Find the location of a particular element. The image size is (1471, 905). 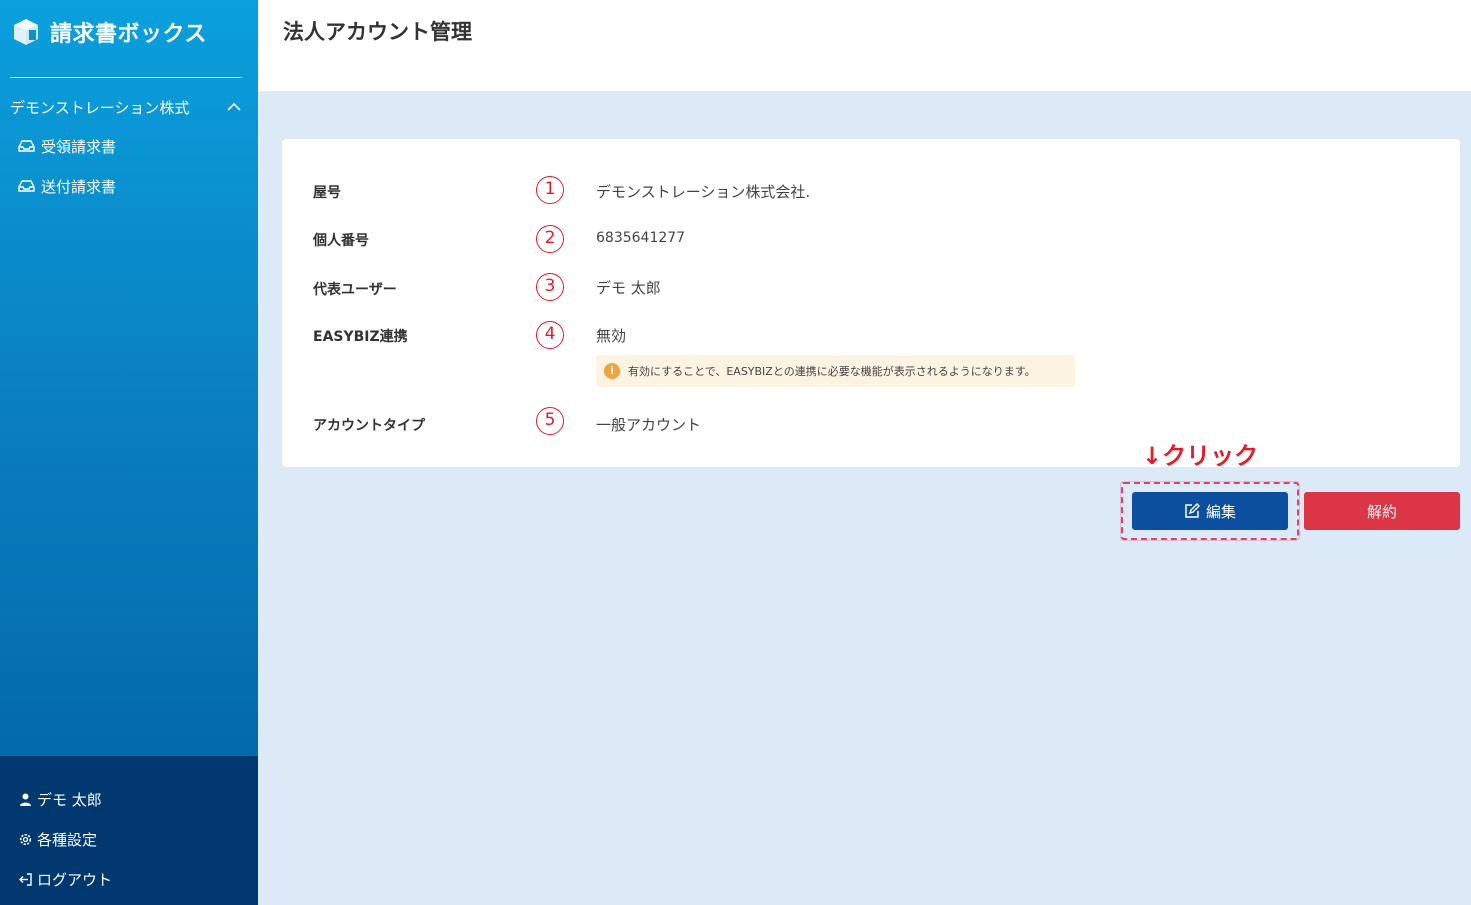

edit-button: 編集 is located at coordinates (1210, 511).